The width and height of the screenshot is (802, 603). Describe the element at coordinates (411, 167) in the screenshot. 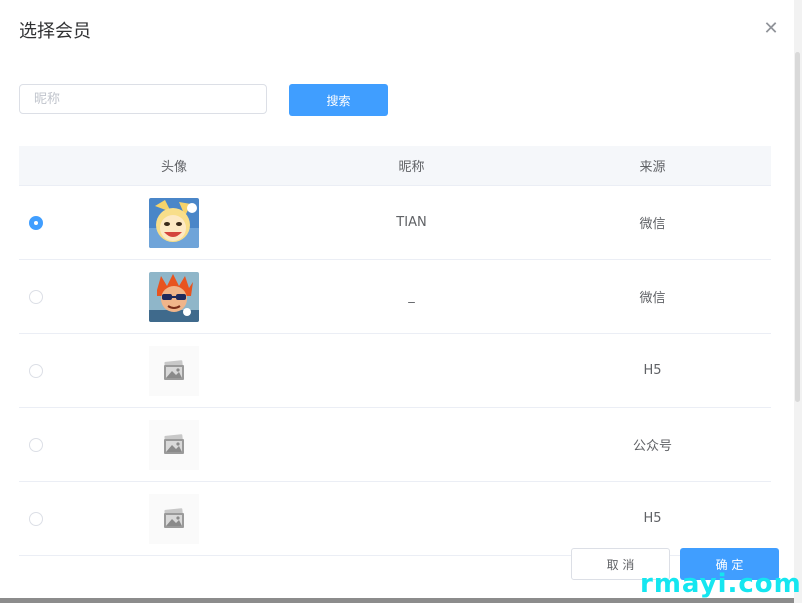

I see `header-nickname: 昵称` at that location.